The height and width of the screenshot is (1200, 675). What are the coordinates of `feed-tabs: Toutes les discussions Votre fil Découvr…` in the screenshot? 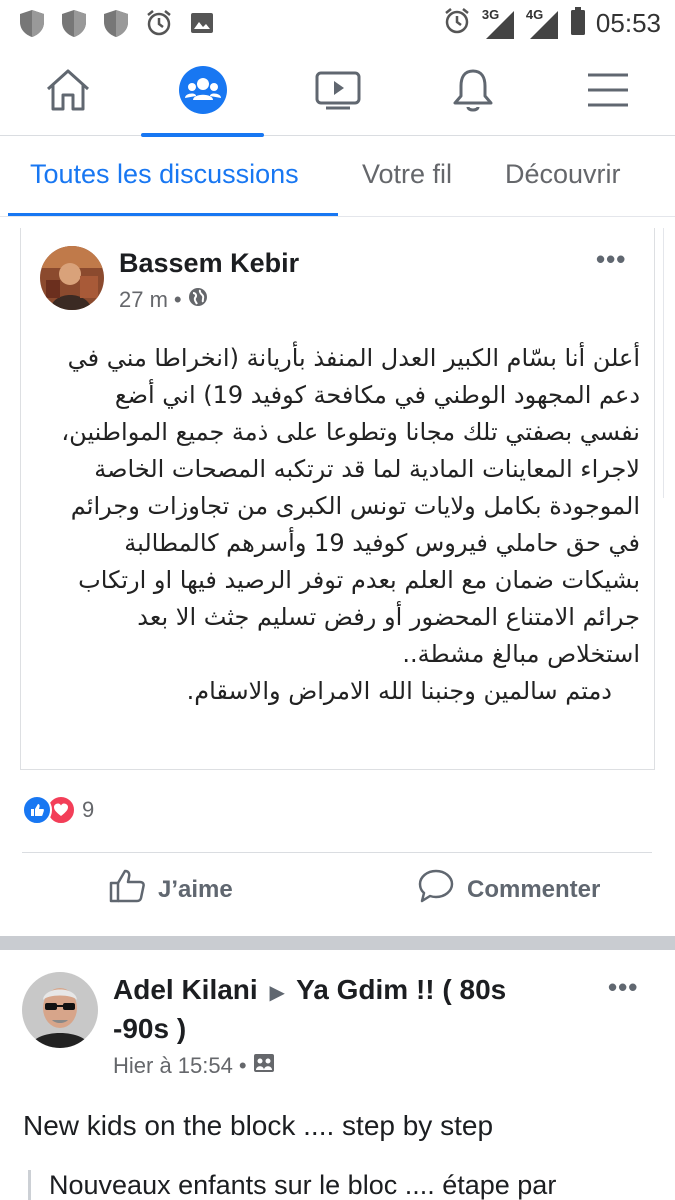 It's located at (337, 177).